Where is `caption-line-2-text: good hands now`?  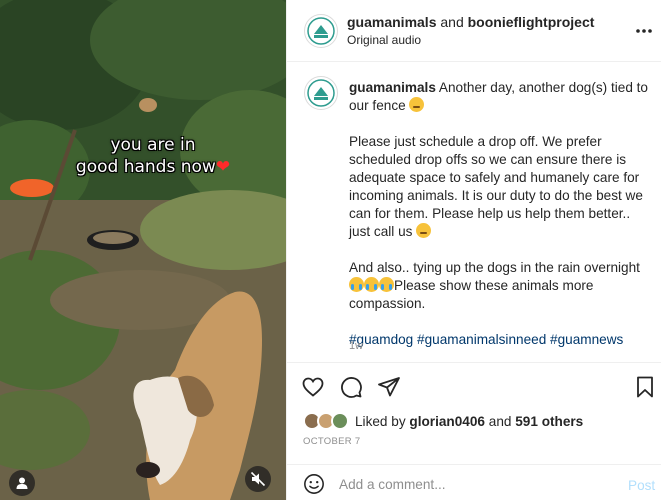 caption-line-2-text: good hands now is located at coordinates (145, 167).